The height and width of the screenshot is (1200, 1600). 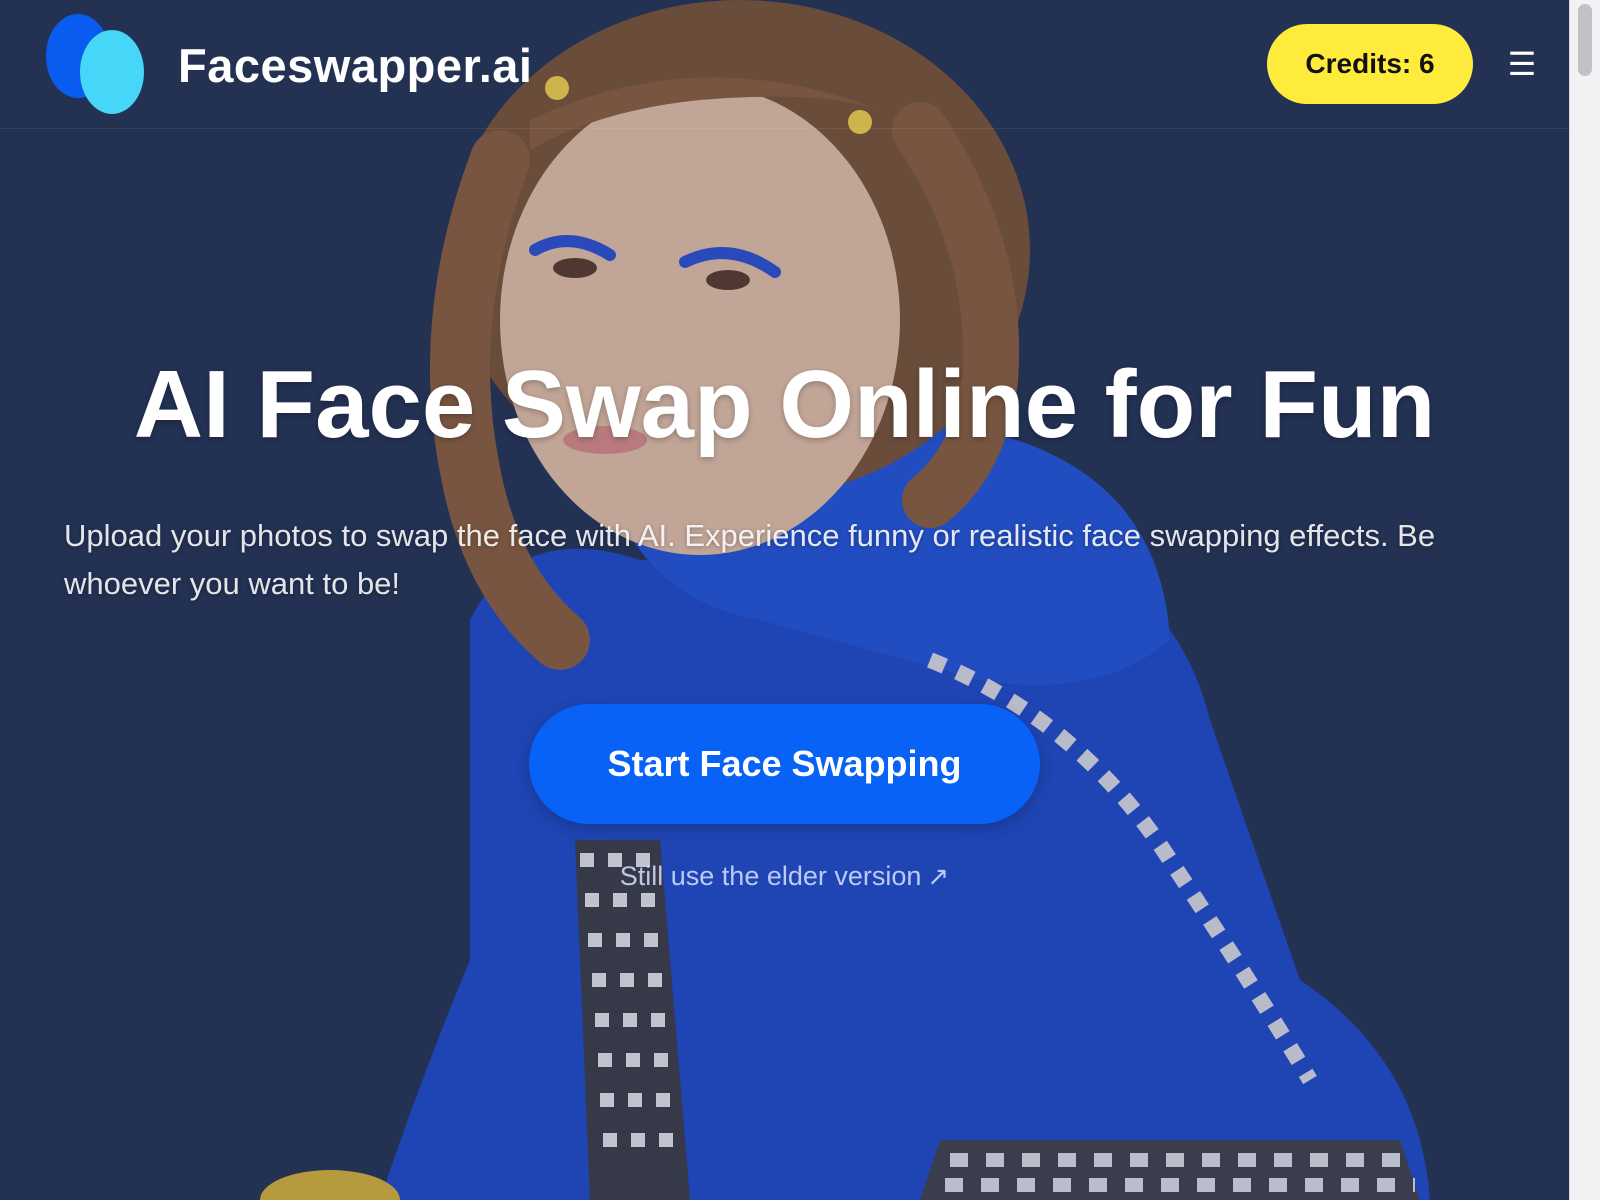 What do you see at coordinates (784, 404) in the screenshot?
I see `page-title: AI Face Swap Online for Fun` at bounding box center [784, 404].